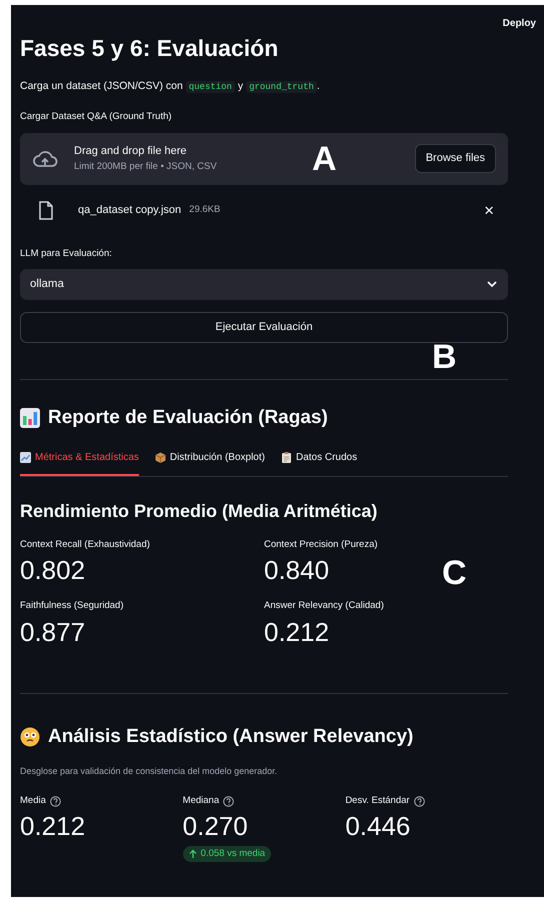 Image resolution: width=544 pixels, height=905 pixels. Describe the element at coordinates (46, 210) in the screenshot. I see `file-icon` at that location.